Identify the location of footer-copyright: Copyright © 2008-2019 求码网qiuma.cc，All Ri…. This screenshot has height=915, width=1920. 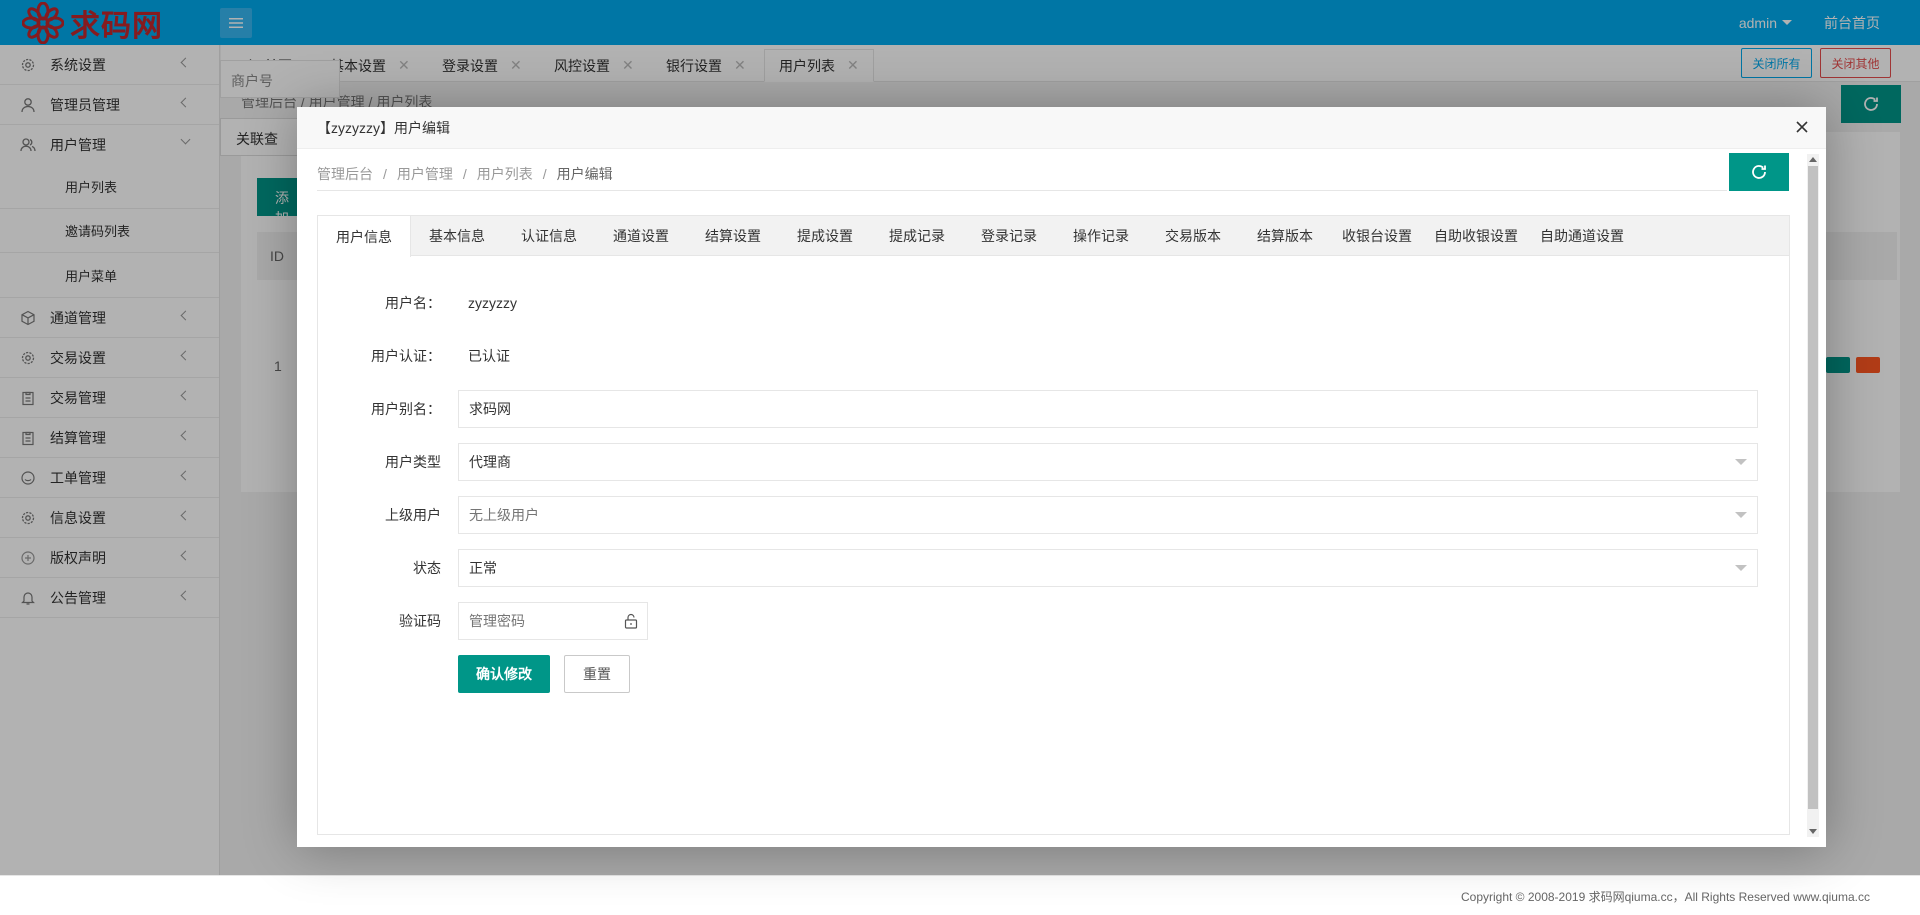
(1665, 897).